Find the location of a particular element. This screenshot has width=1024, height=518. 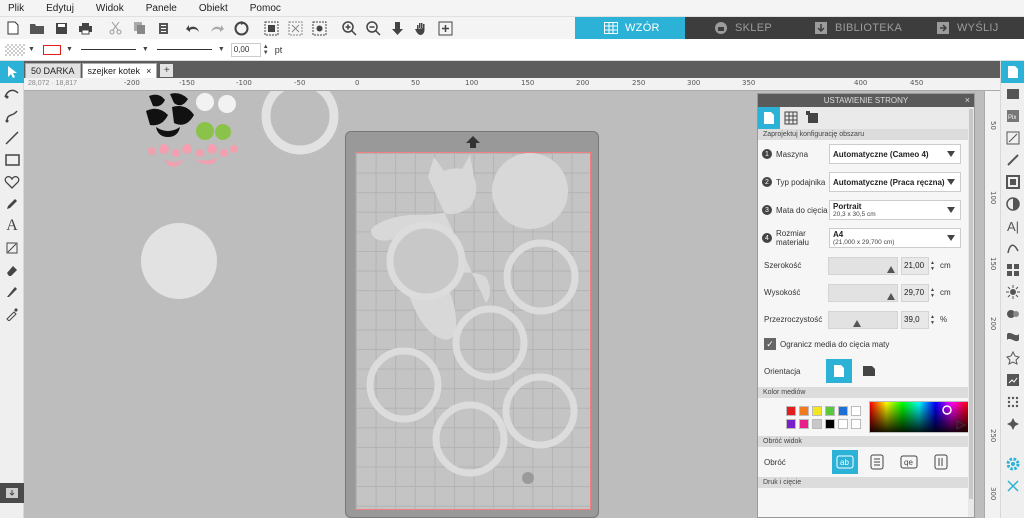

refresh-icon is located at coordinates (241, 28).